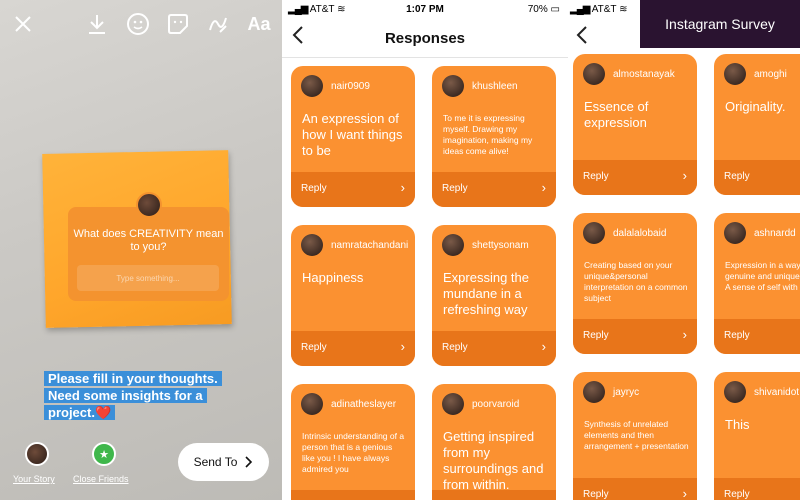 This screenshot has width=800, height=500. Describe the element at coordinates (333, 277) in the screenshot. I see `response-answer: Happiness` at that location.